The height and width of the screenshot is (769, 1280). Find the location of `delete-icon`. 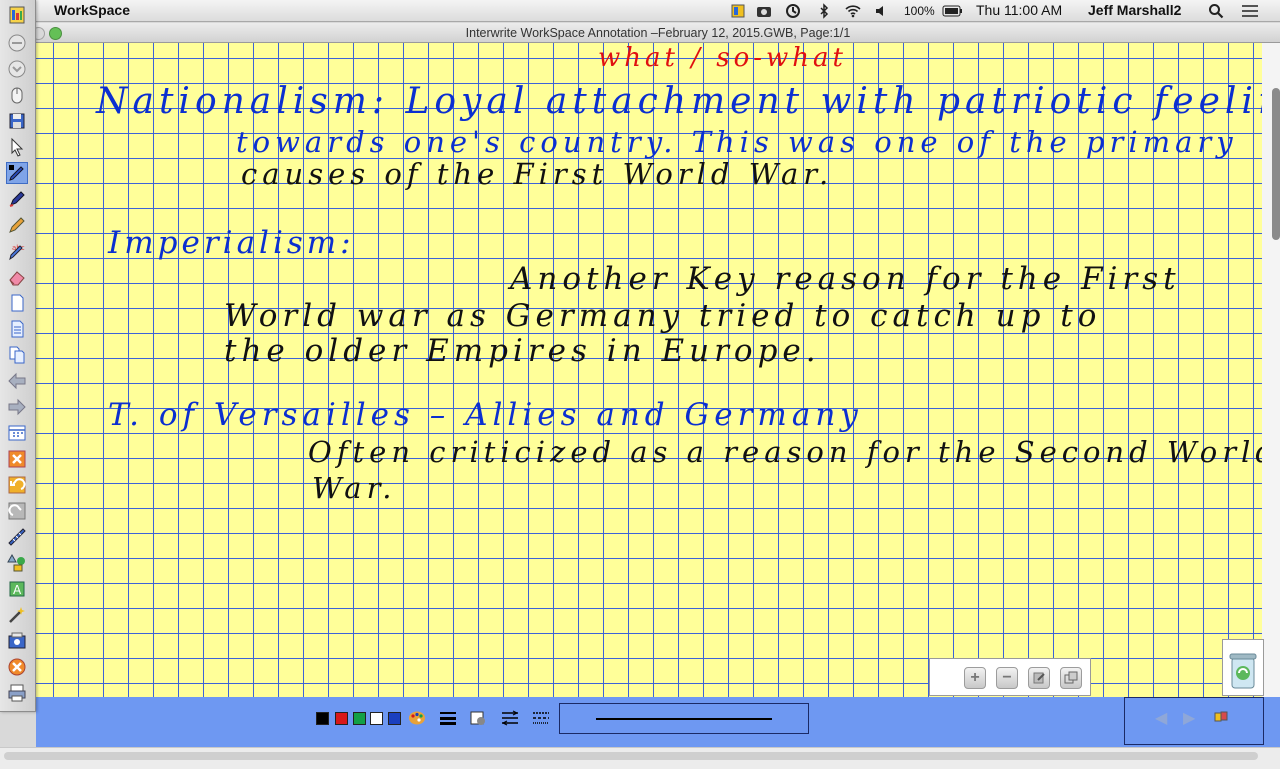

delete-icon is located at coordinates (17, 459).